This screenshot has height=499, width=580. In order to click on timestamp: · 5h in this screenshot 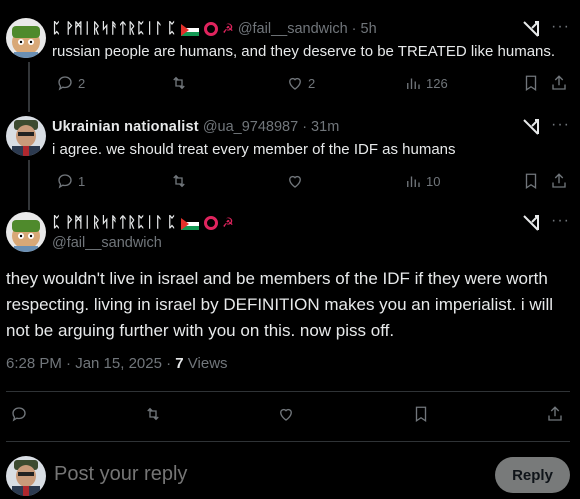, I will do `click(364, 29)`.